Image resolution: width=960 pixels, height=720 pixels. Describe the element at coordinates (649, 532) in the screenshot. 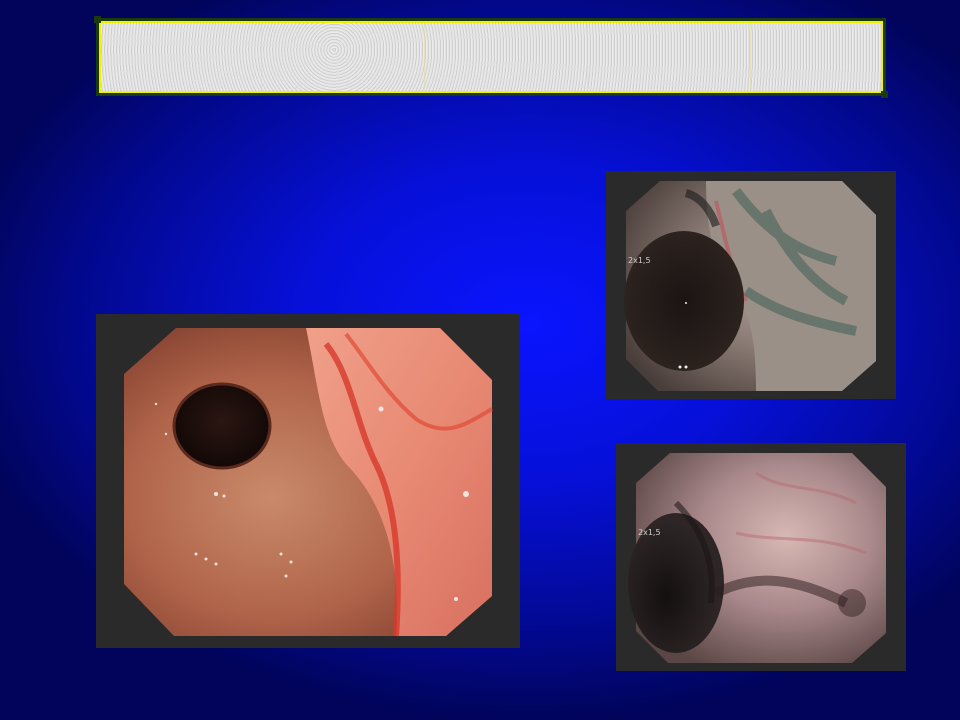

I see `image-label-bottom-right: 2x1,5` at that location.